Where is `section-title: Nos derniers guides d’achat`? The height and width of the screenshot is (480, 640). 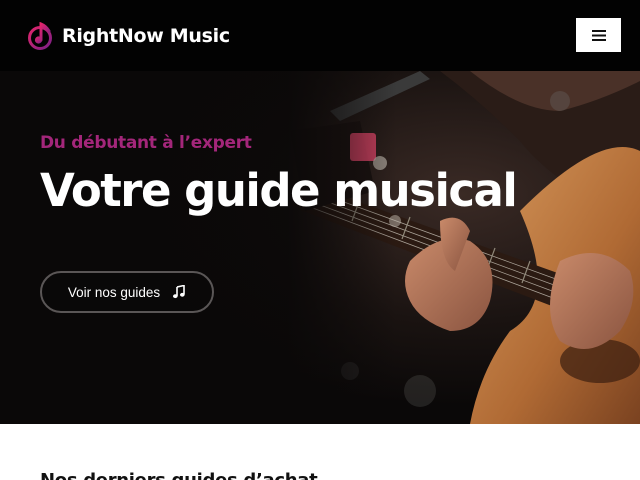 section-title: Nos derniers guides d’achat is located at coordinates (179, 475).